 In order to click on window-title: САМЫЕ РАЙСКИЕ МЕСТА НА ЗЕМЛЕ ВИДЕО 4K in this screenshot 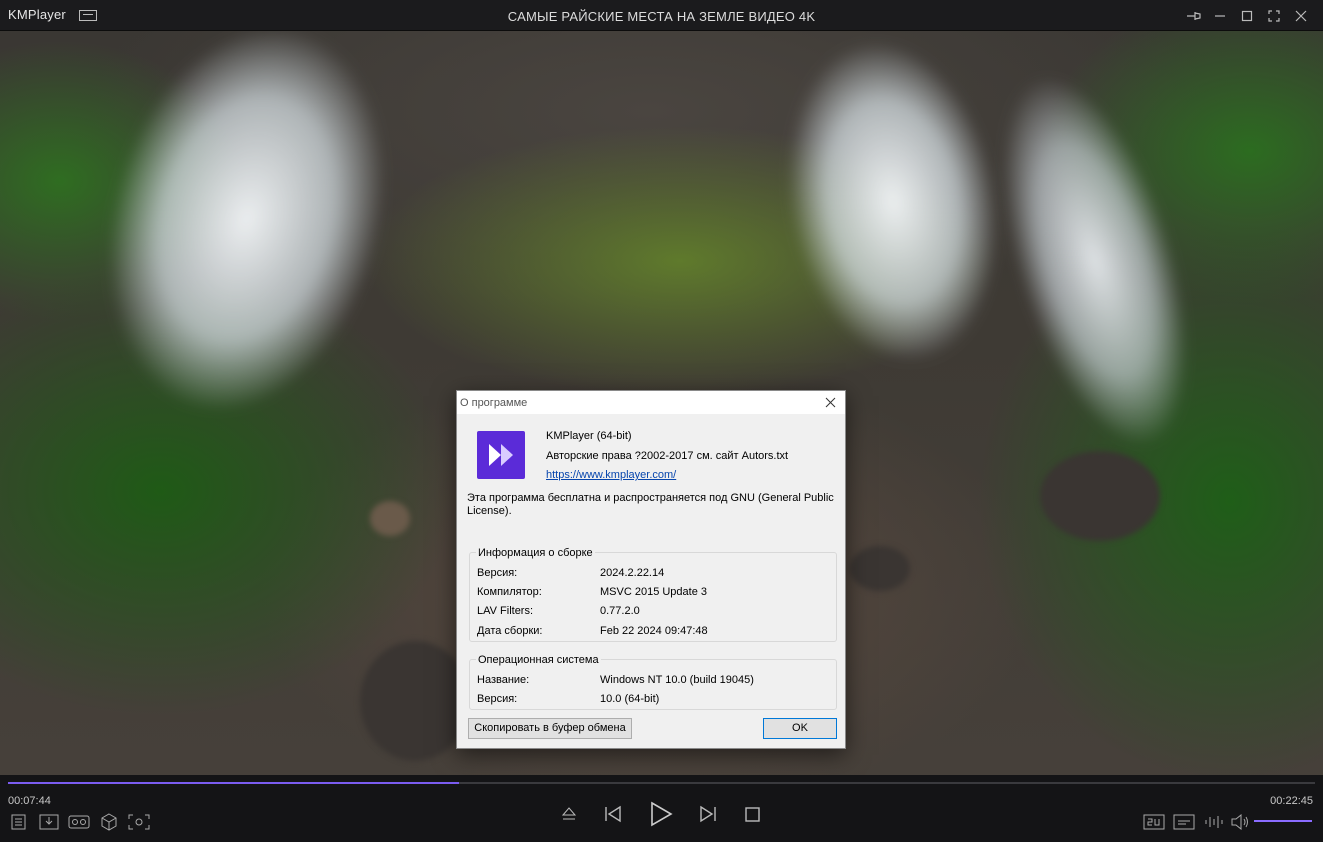, I will do `click(661, 16)`.